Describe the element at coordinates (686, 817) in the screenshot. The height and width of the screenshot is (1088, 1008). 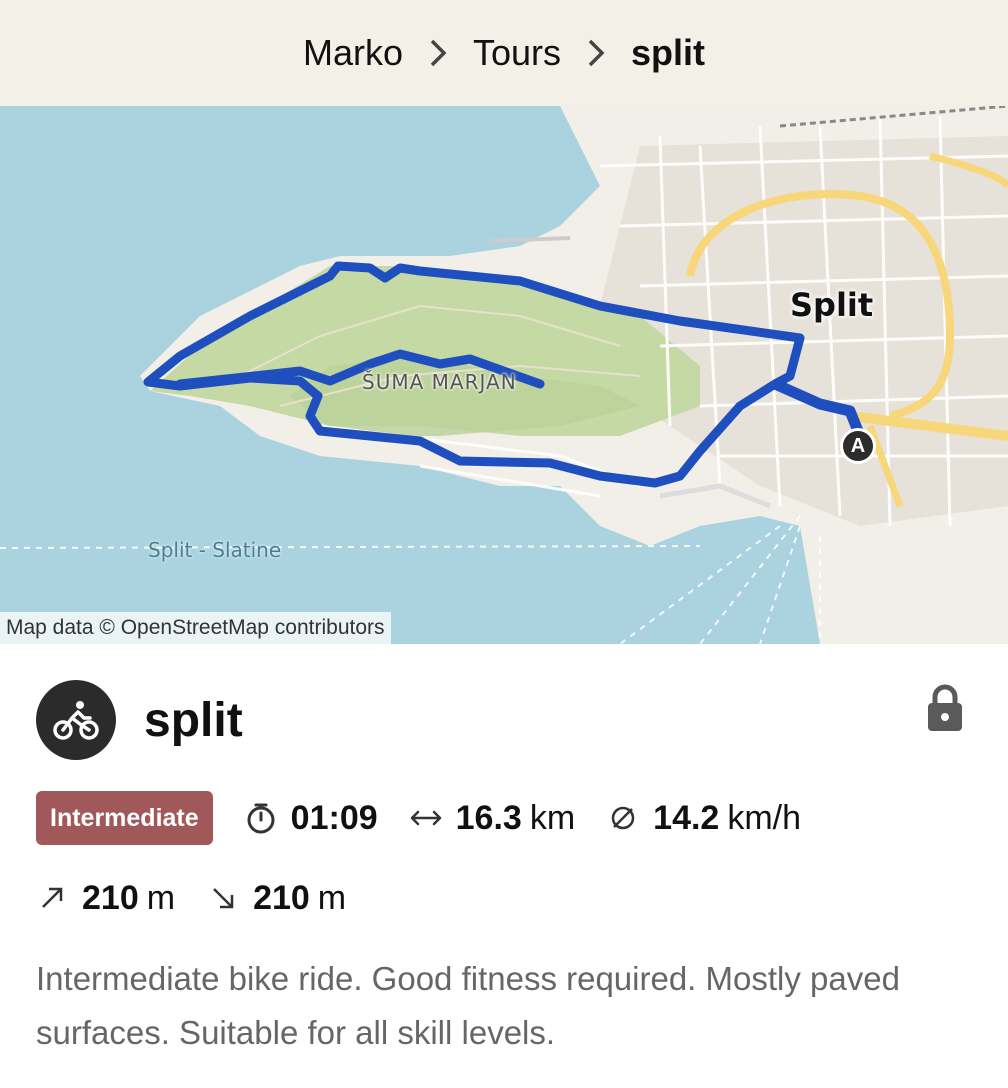
I see `speed-value: 14.2` at that location.